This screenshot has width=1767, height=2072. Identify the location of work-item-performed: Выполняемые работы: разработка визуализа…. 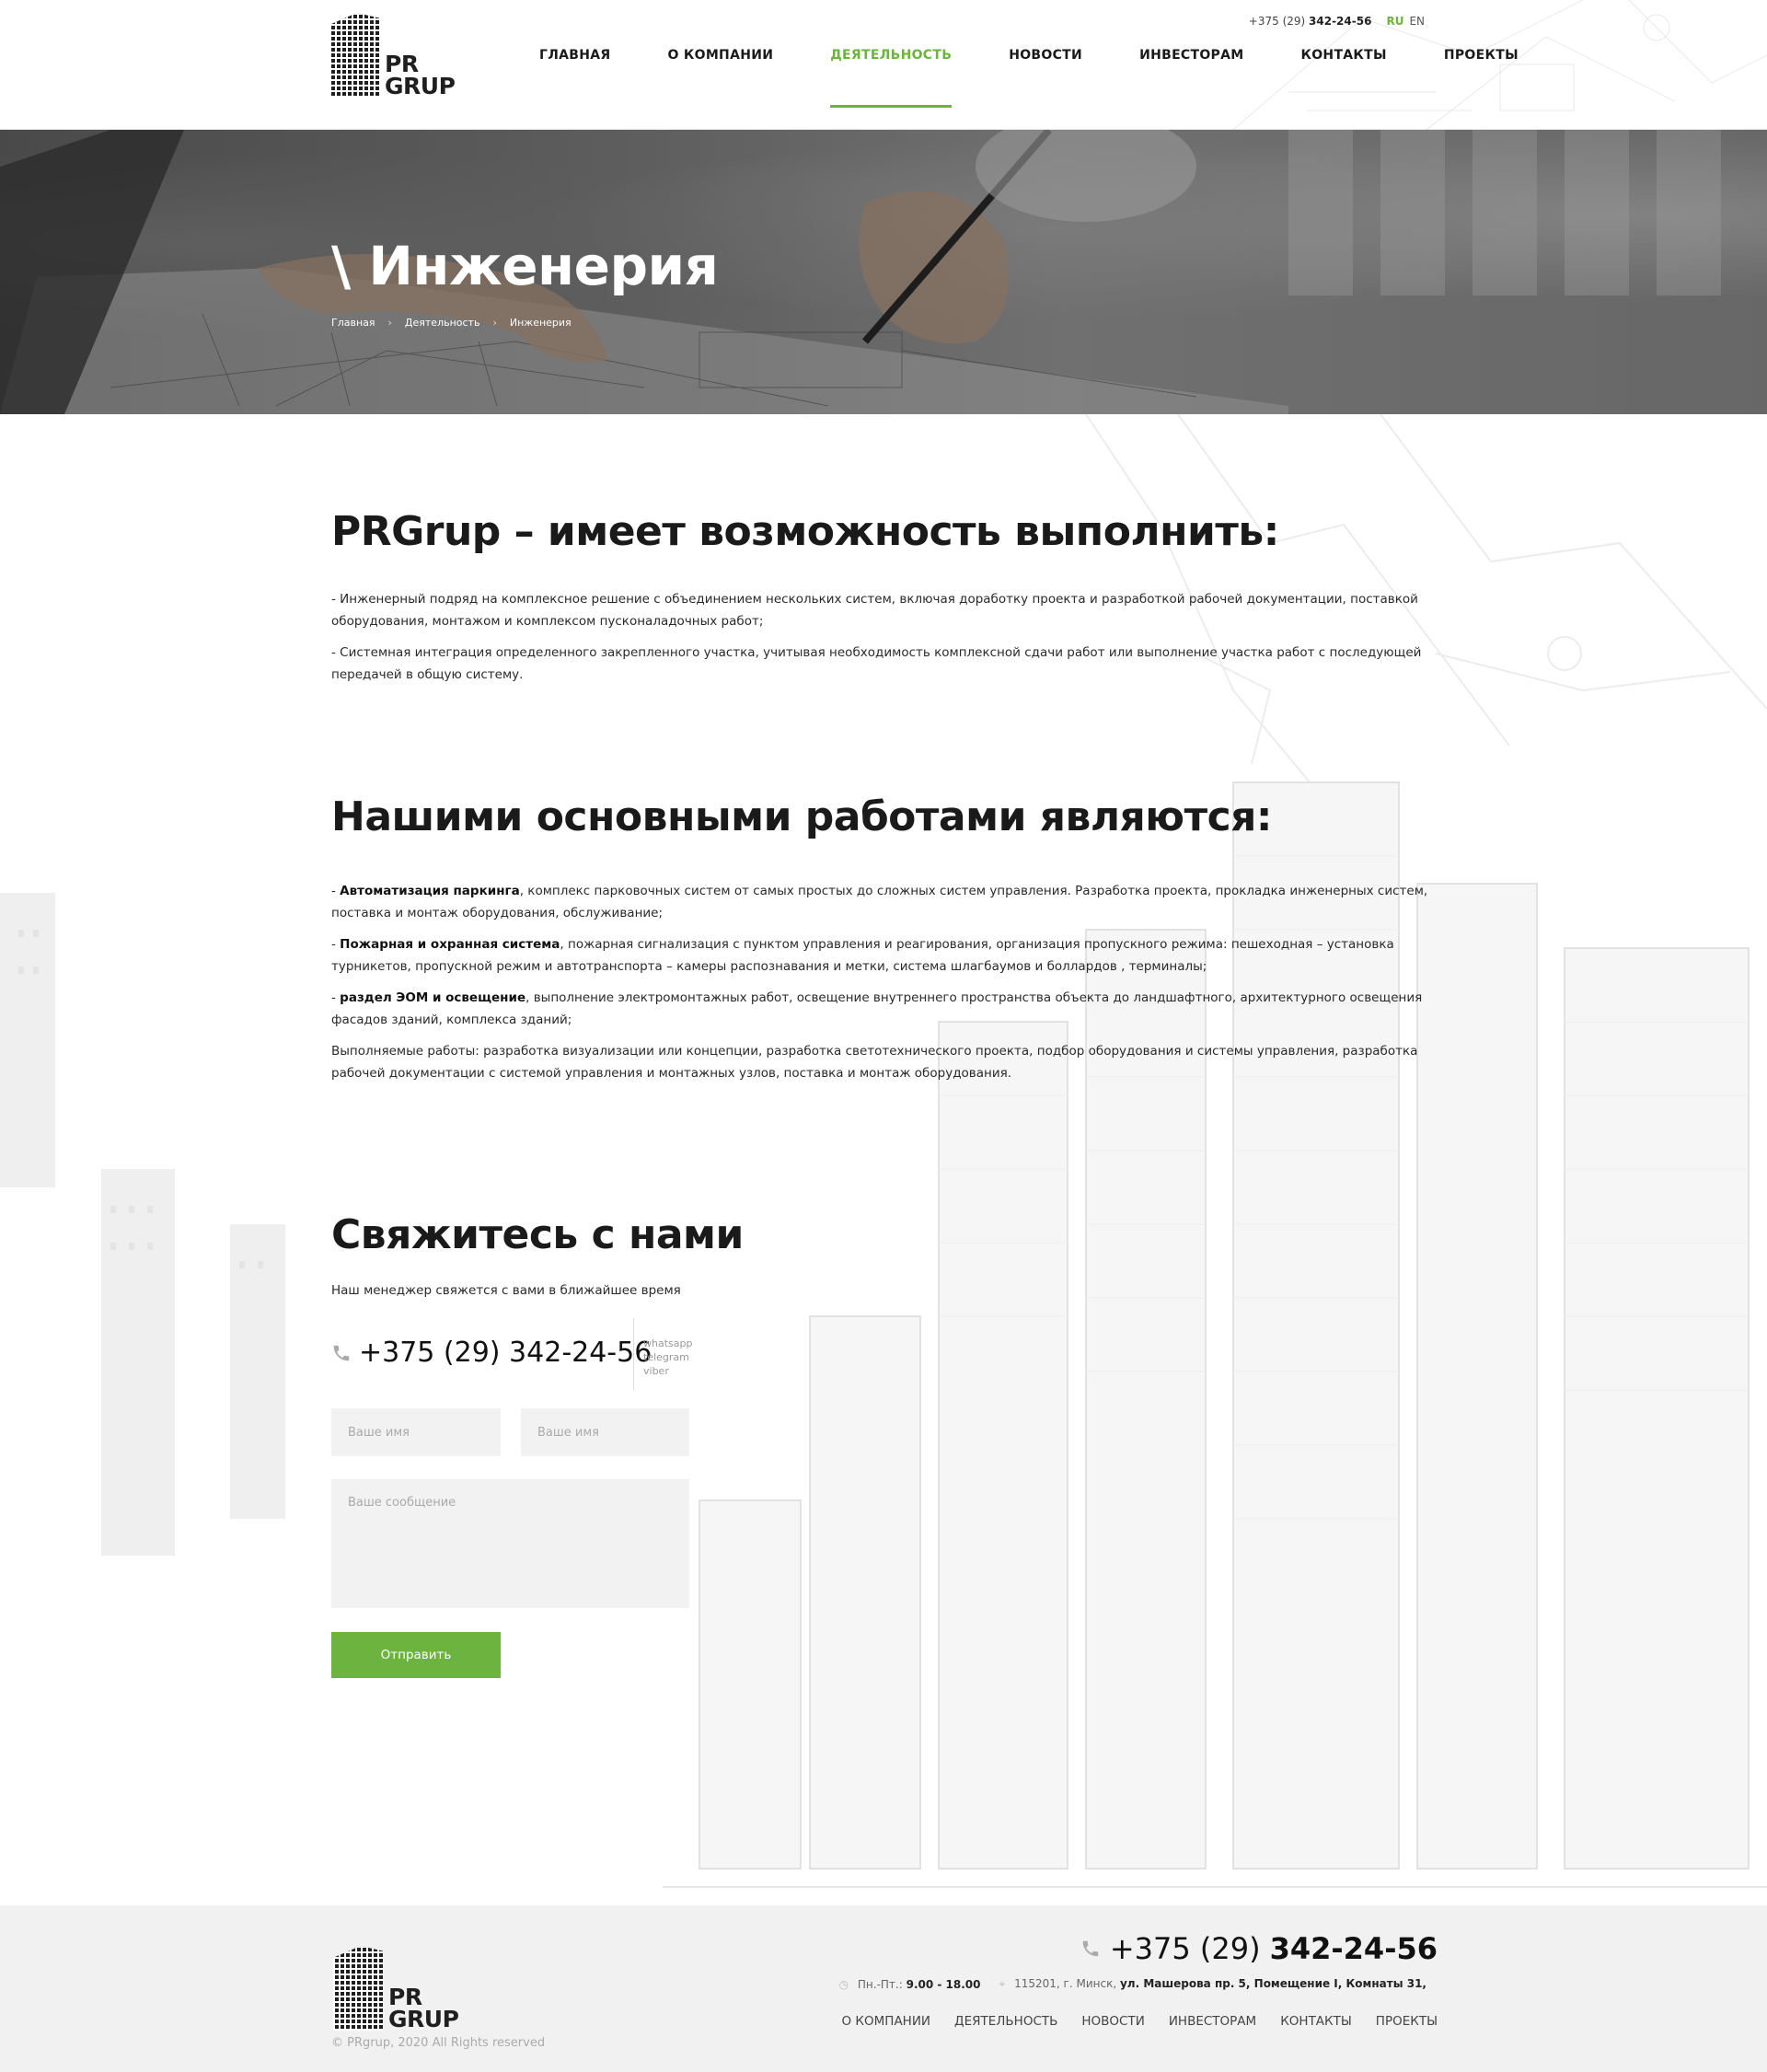
(883, 1062).